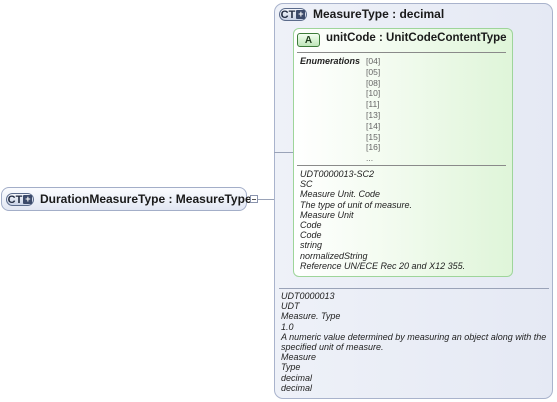  What do you see at coordinates (416, 38) in the screenshot?
I see `attribute-title: unitCode : UnitCodeContentType` at bounding box center [416, 38].